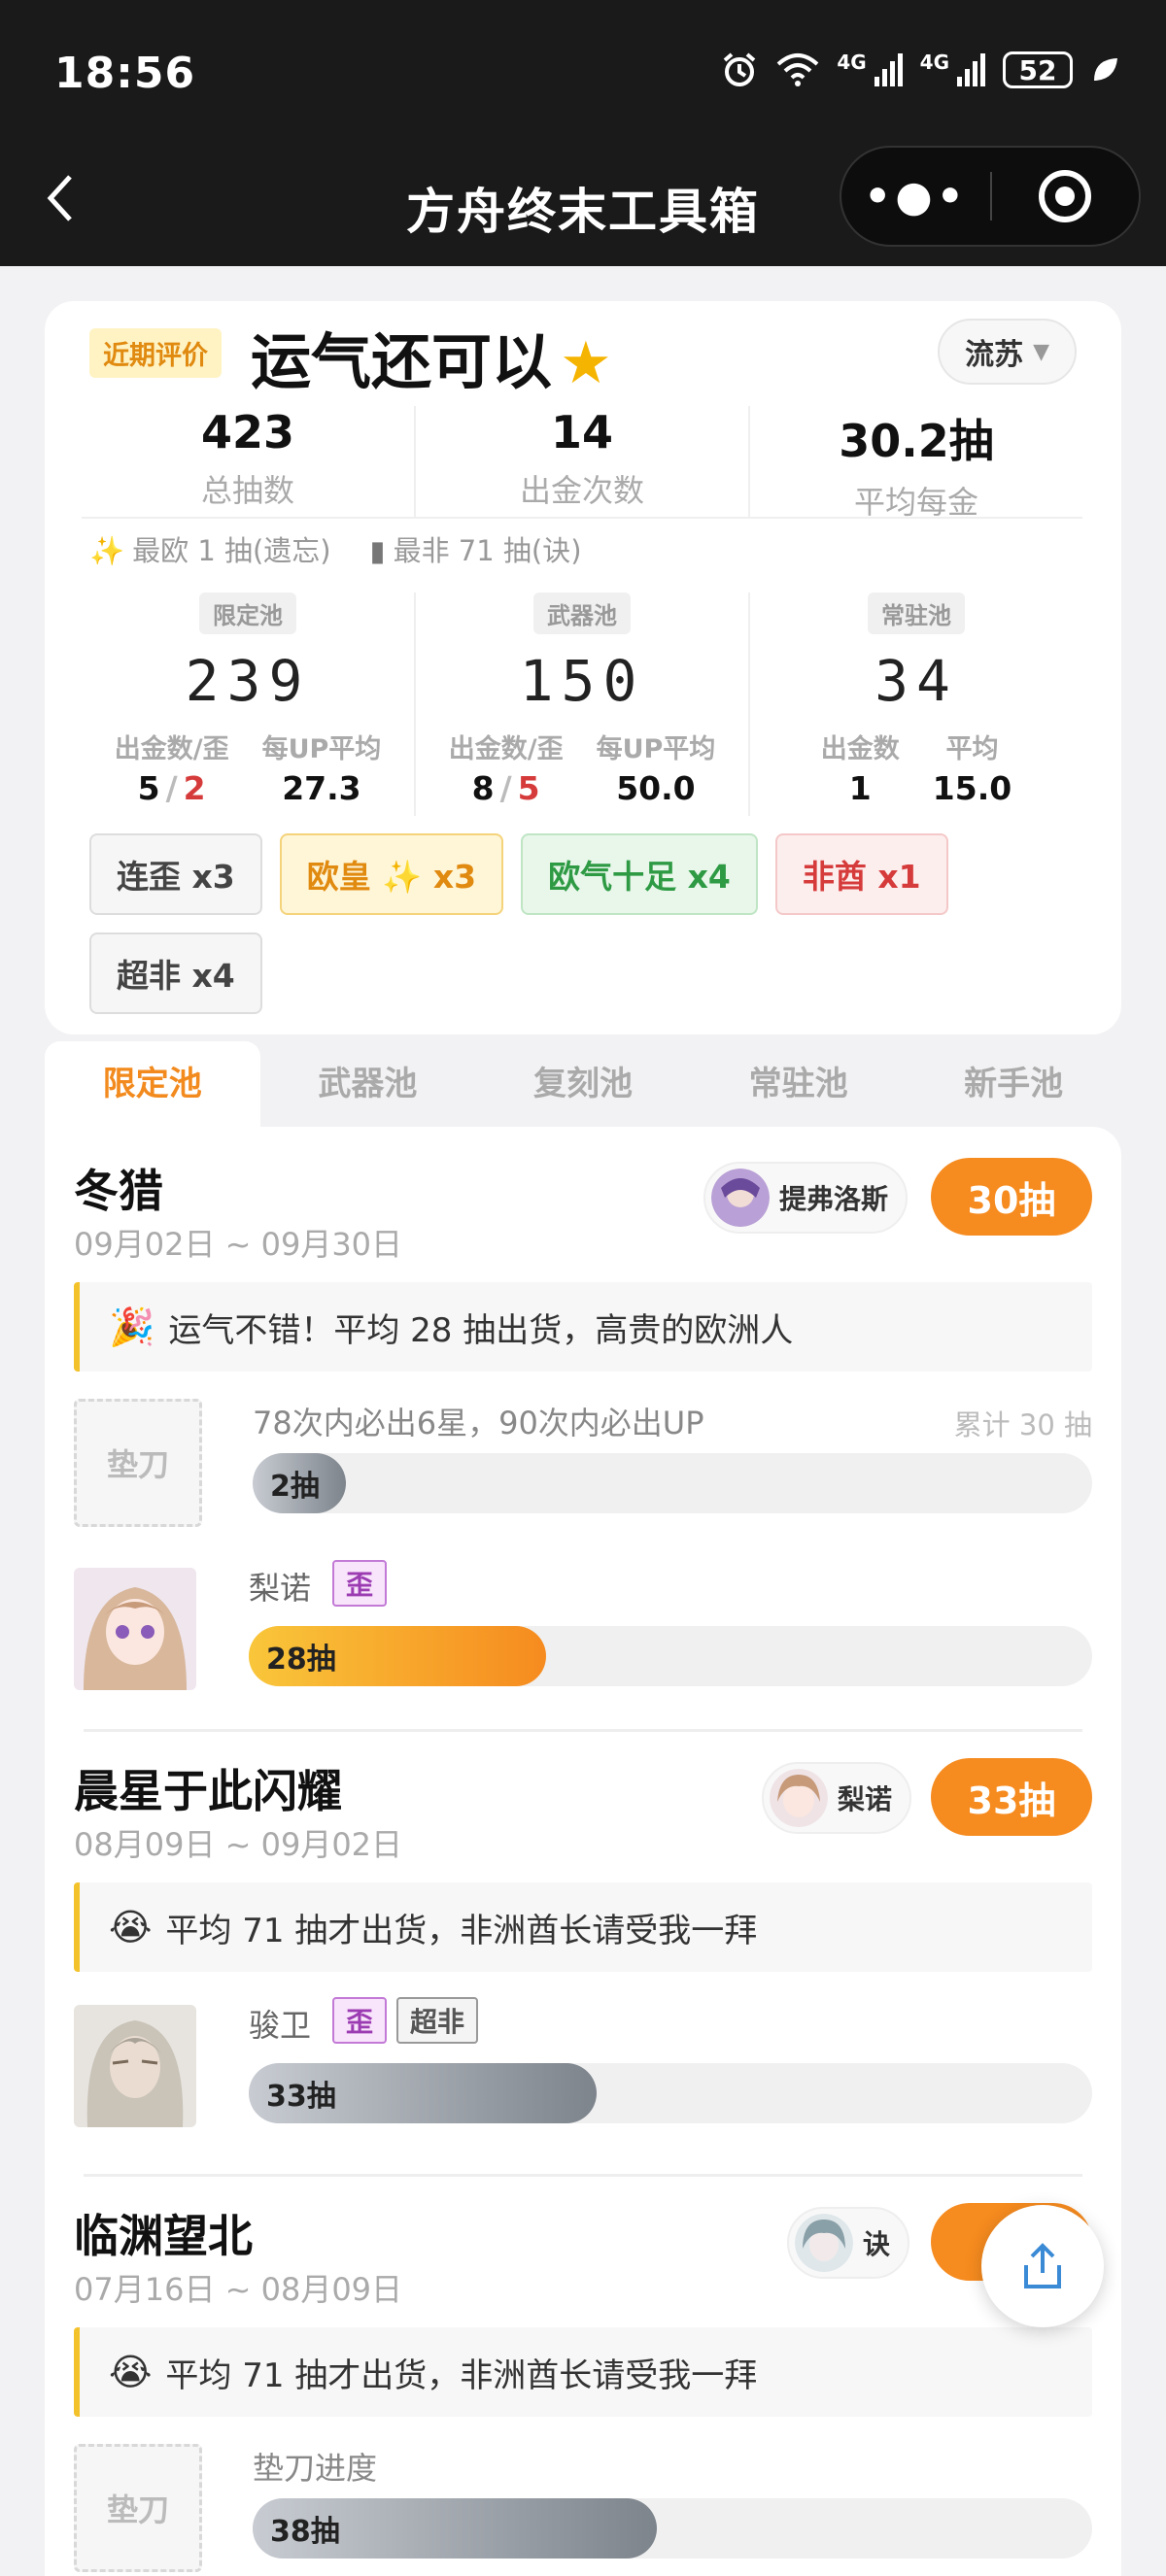 The height and width of the screenshot is (2576, 1166). I want to click on pool-key: 出金数, so click(860, 749).